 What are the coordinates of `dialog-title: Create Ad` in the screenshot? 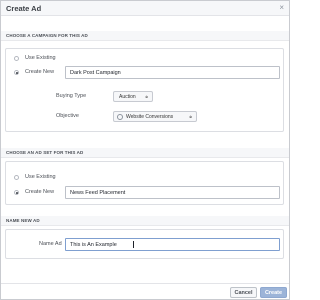 It's located at (24, 8).